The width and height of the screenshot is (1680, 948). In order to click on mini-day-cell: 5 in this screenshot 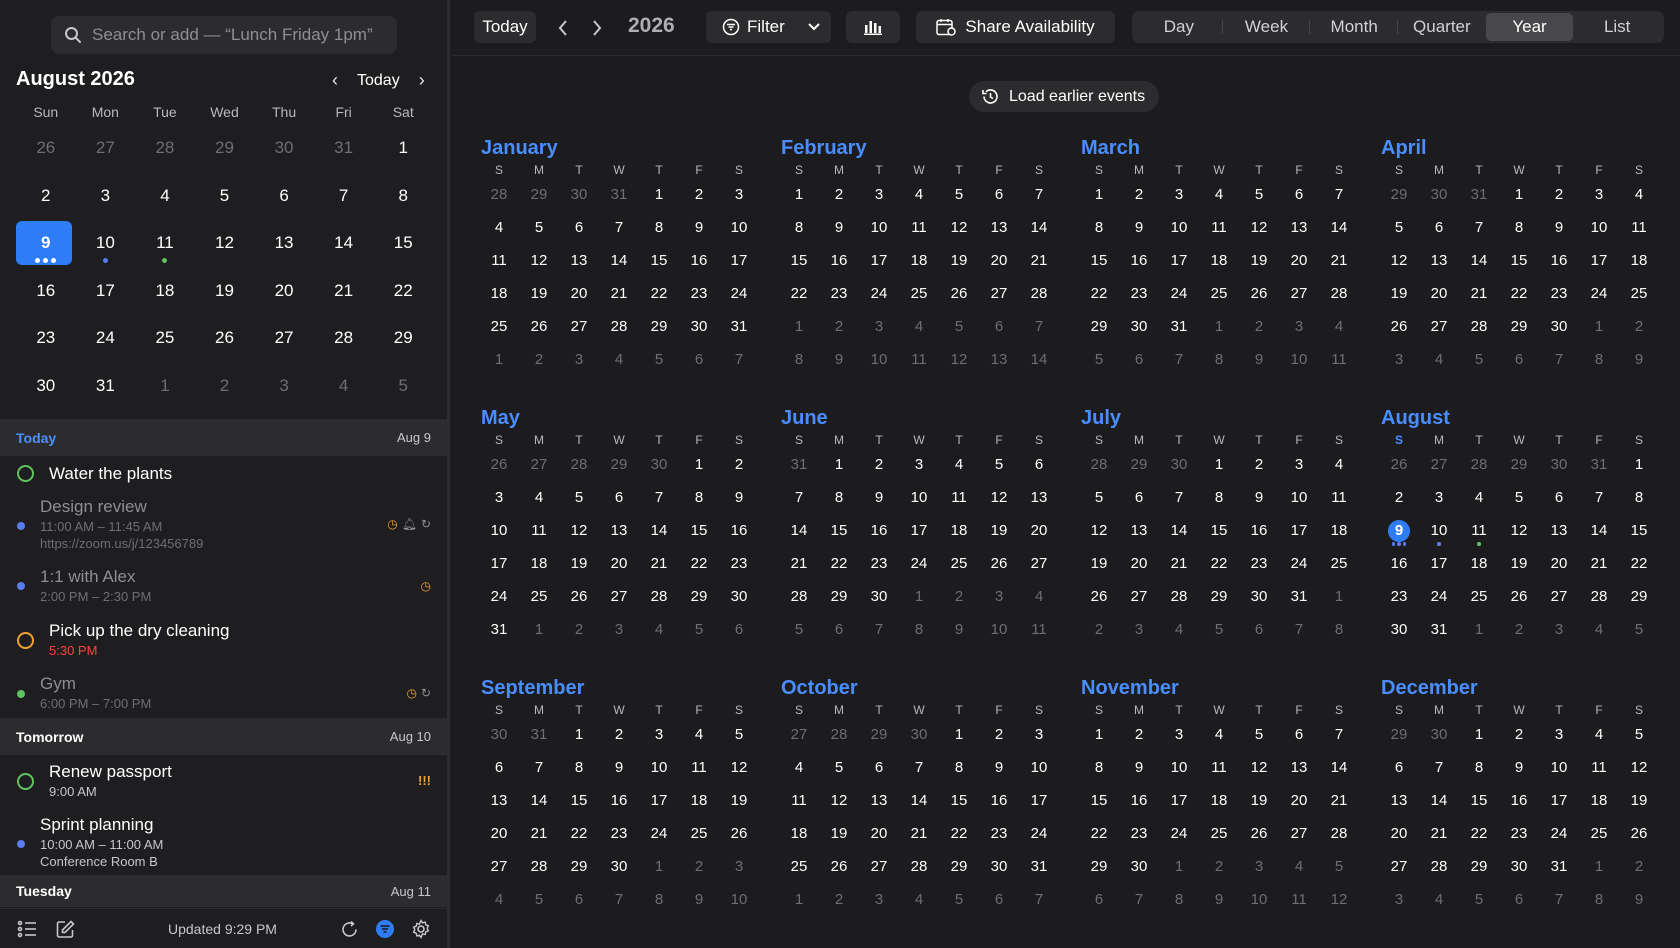, I will do `click(225, 196)`.